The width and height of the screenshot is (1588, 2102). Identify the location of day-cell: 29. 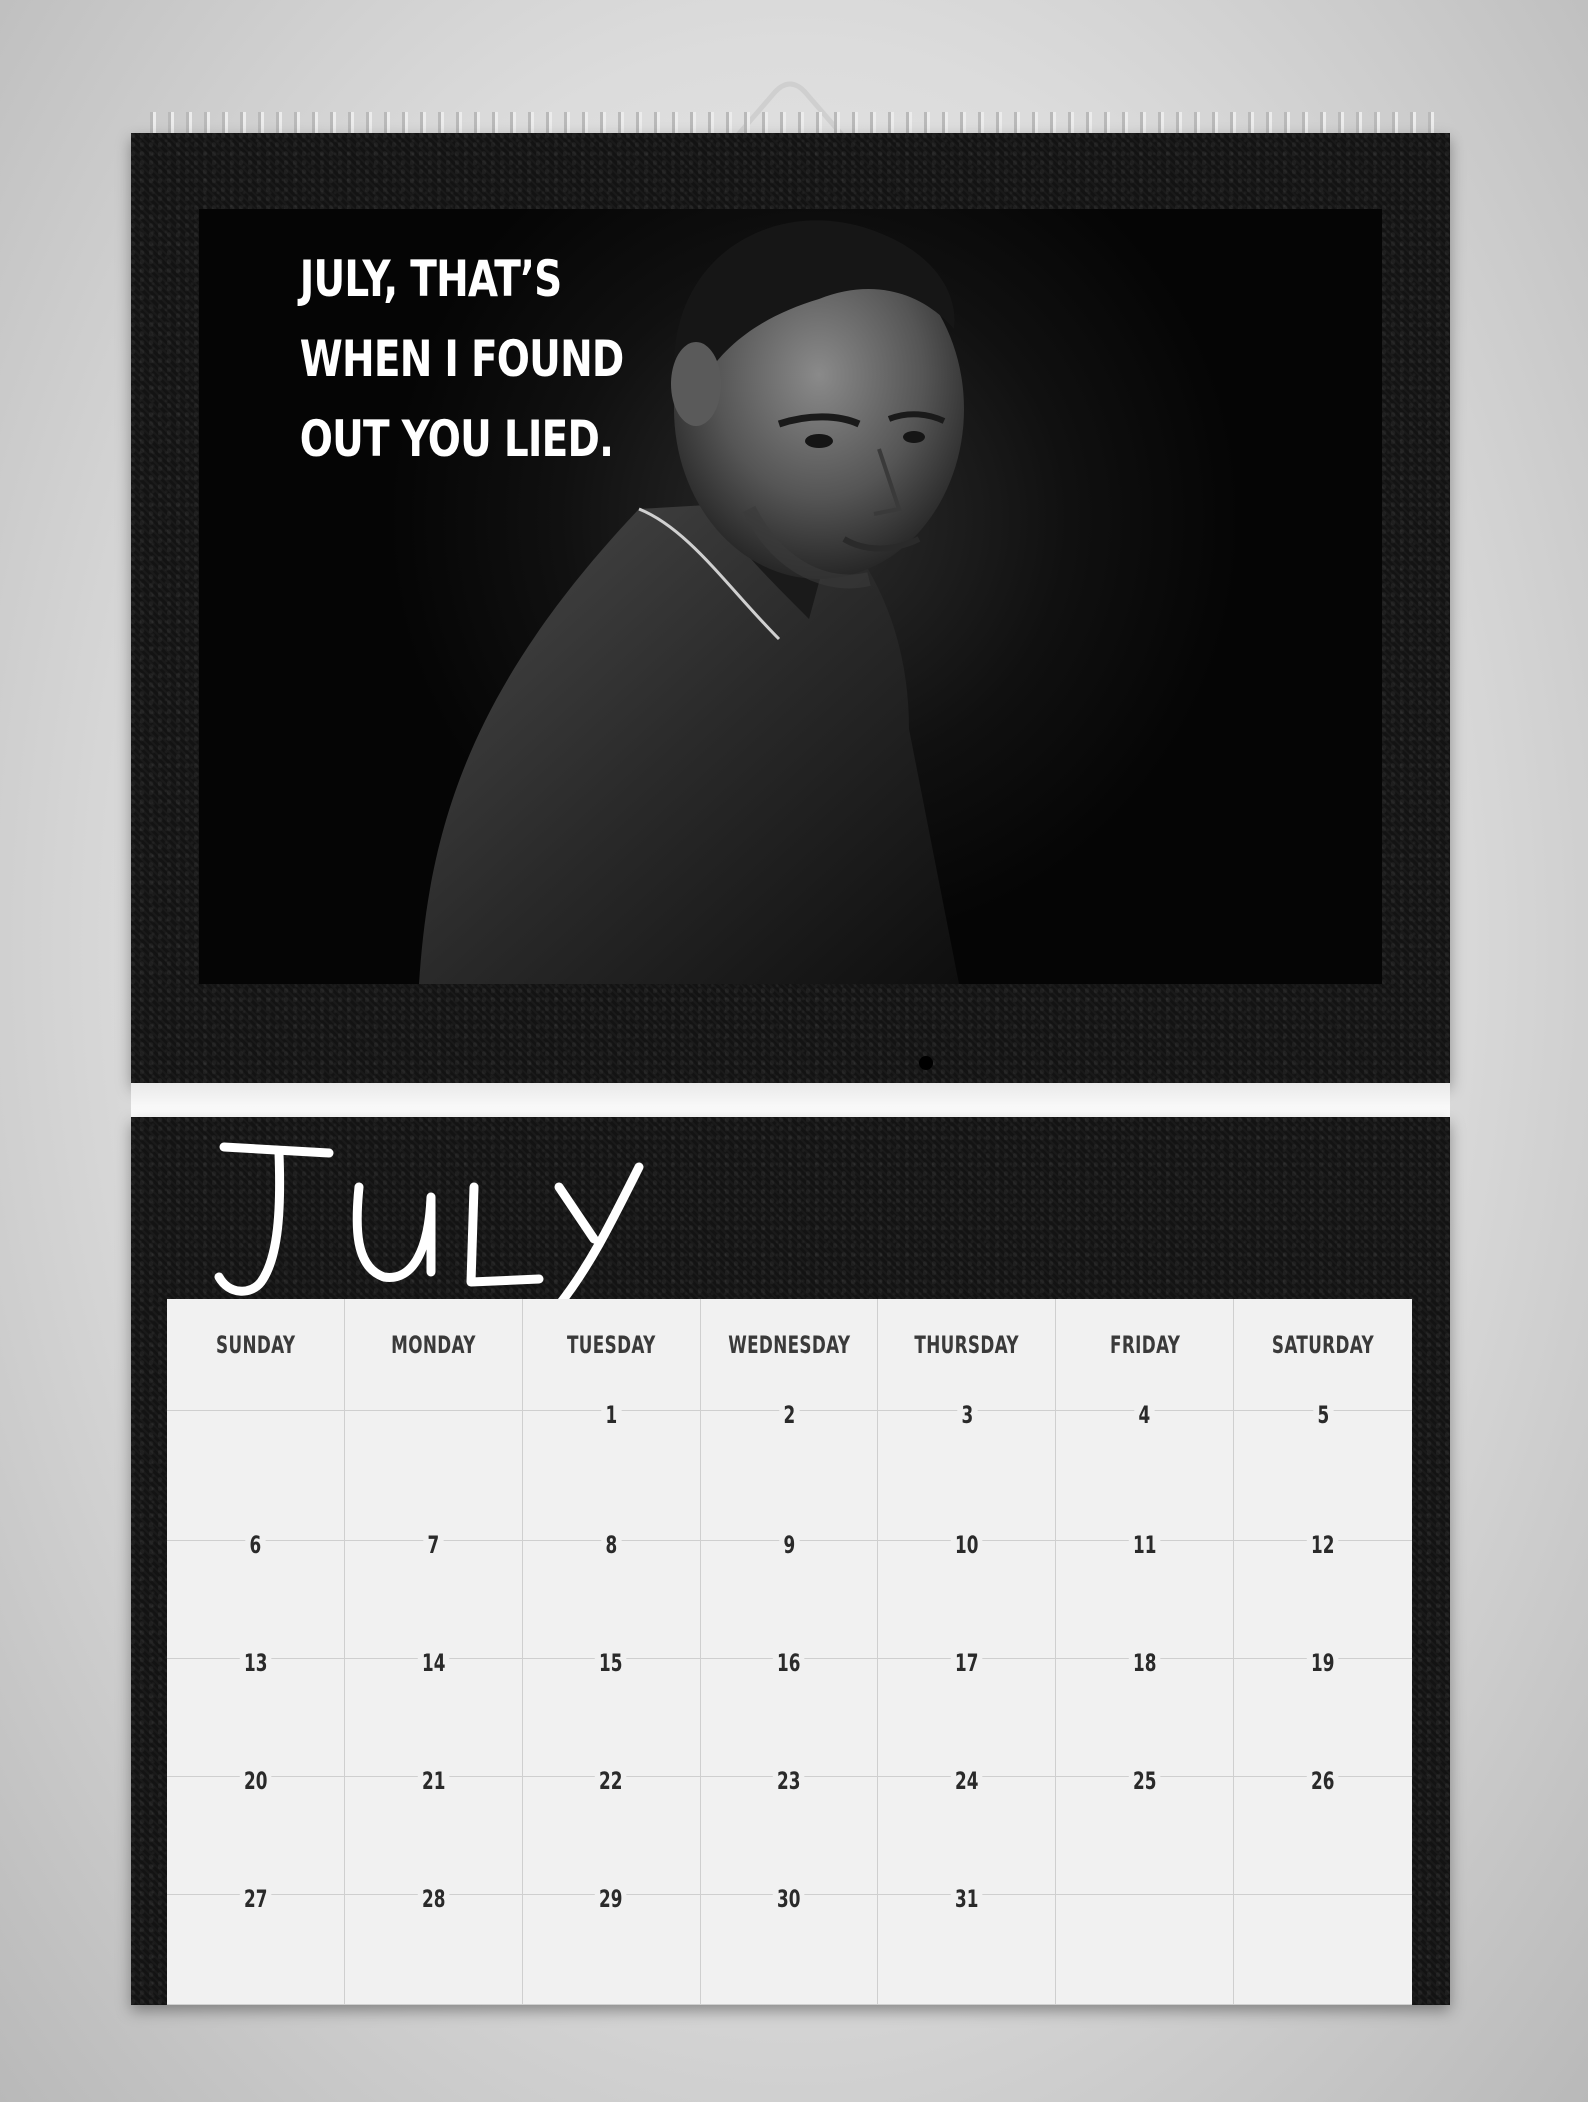
(611, 1945).